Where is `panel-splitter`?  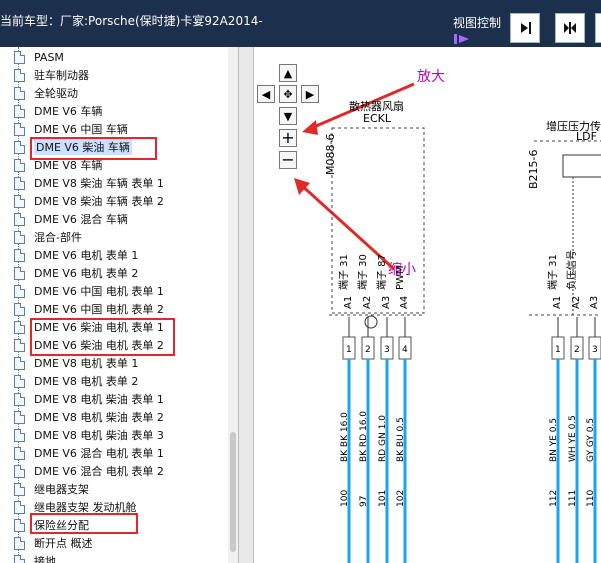
panel-splitter is located at coordinates (246, 305).